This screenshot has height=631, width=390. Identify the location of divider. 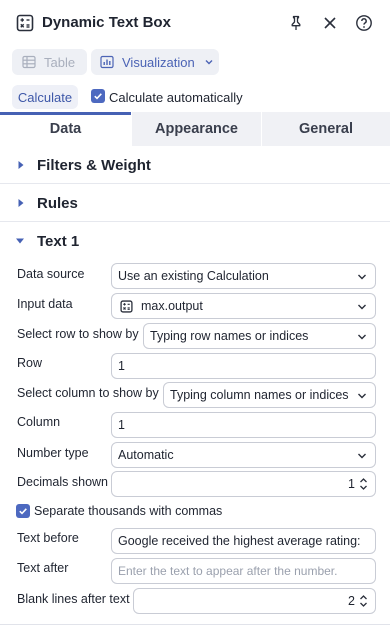
(195, 624).